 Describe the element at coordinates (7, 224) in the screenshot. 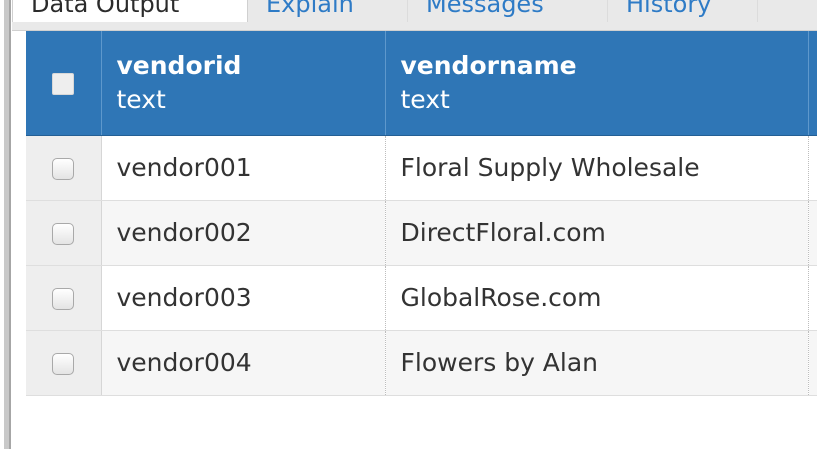

I see `panel-border` at that location.